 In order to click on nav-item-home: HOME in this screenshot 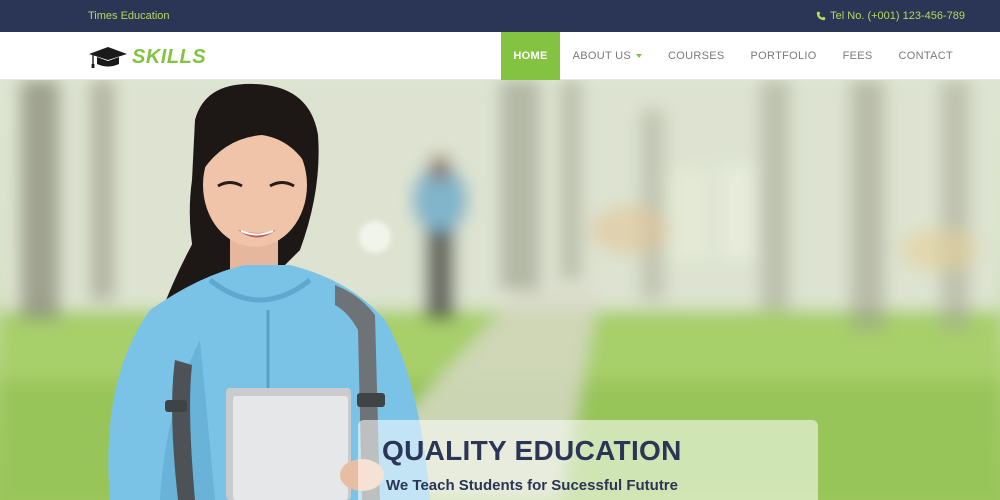, I will do `click(530, 56)`.